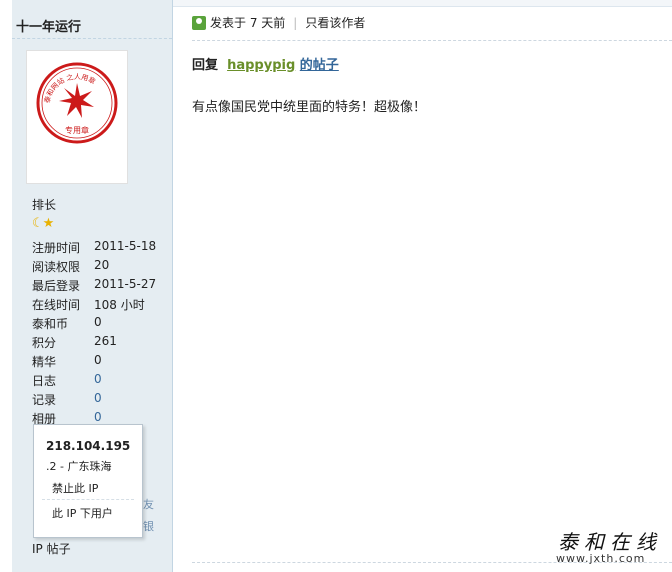 This screenshot has width=672, height=572. What do you see at coordinates (77, 130) in the screenshot?
I see `svg-text: 专用章` at bounding box center [77, 130].